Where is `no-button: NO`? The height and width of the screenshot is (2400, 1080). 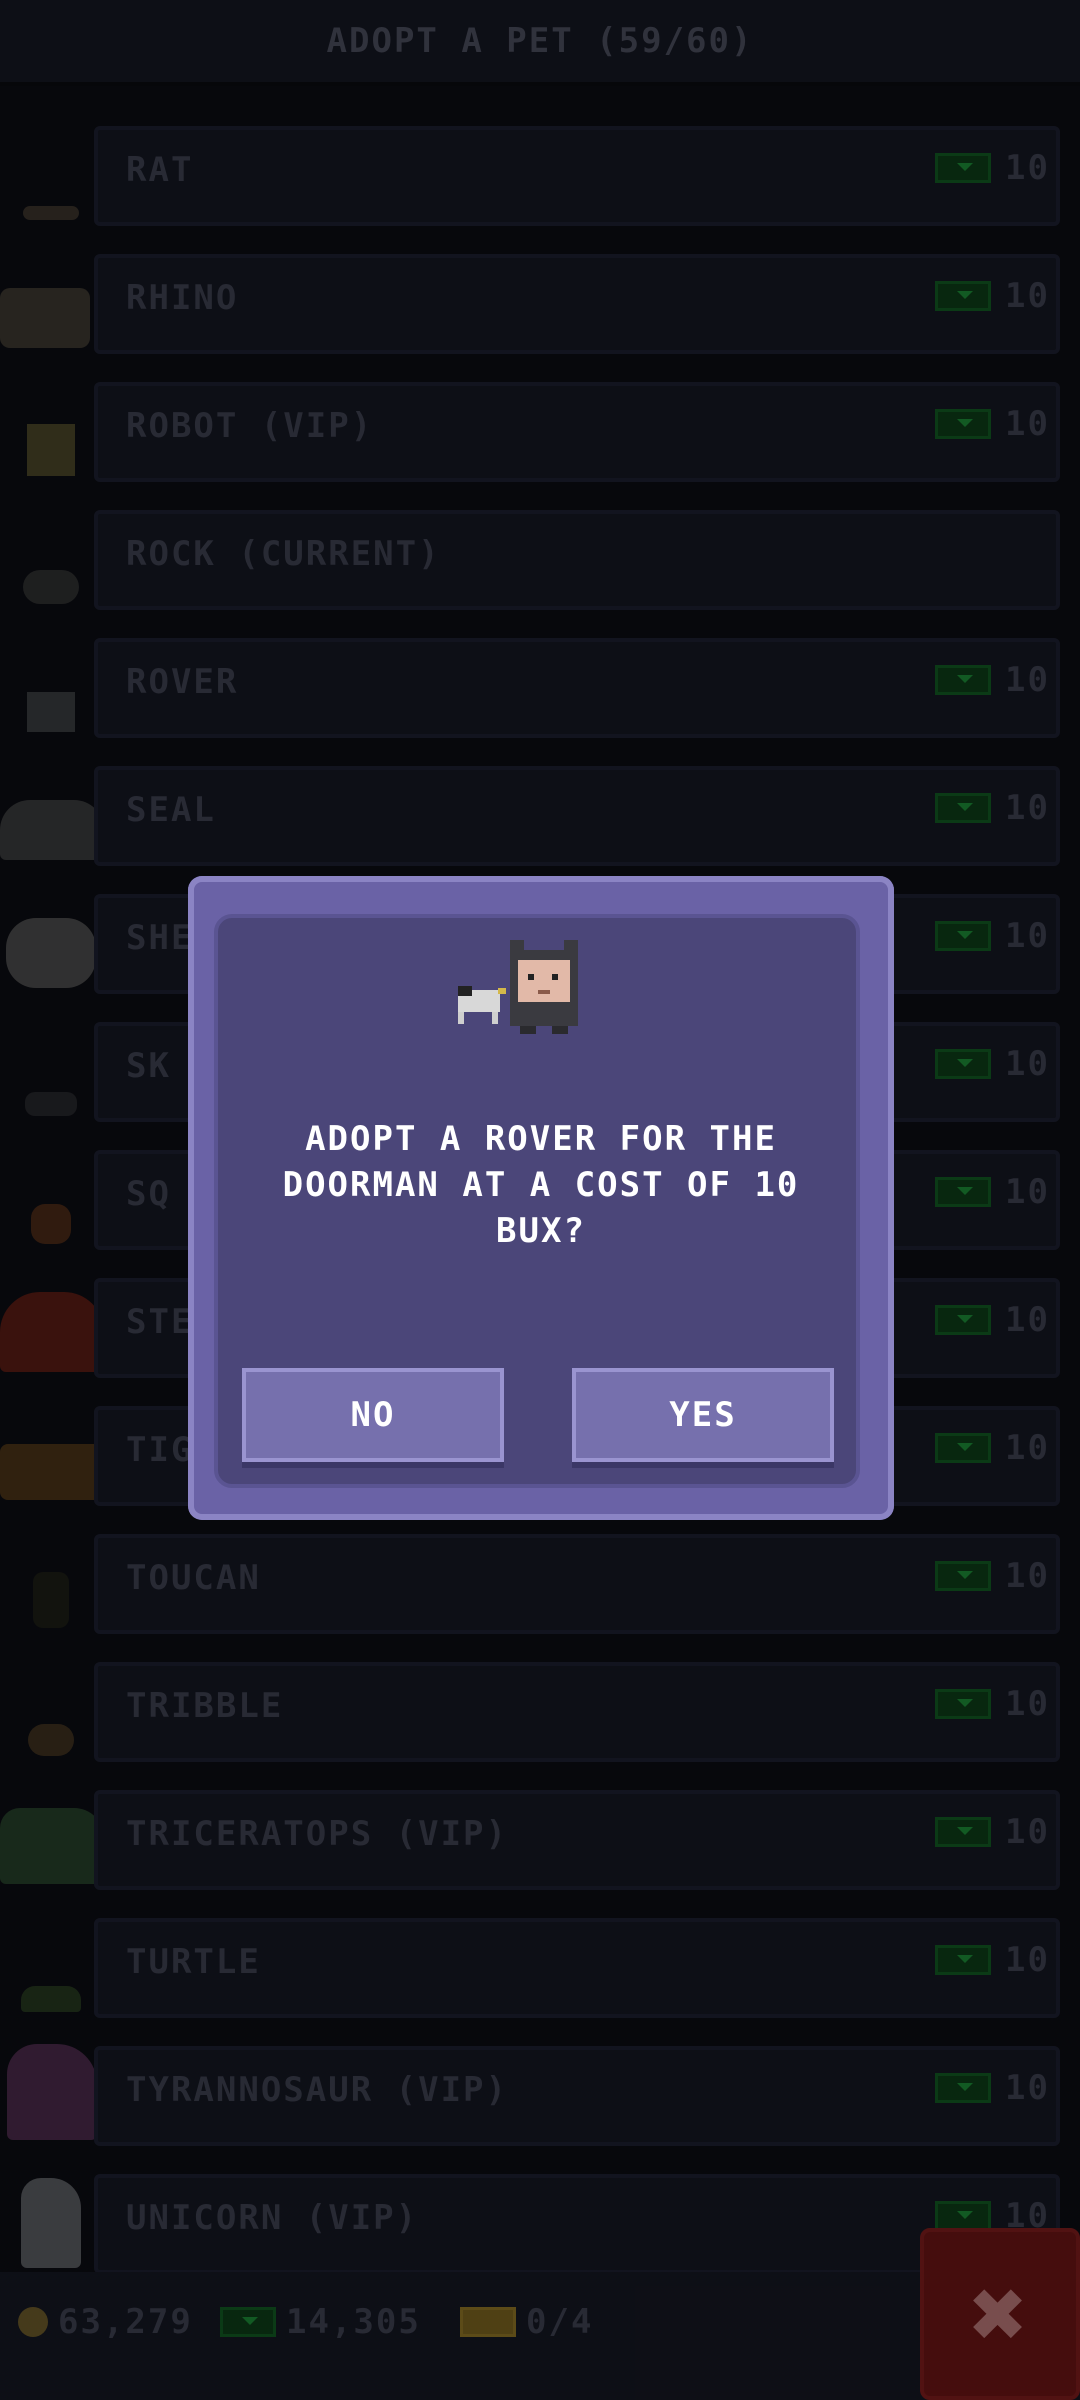
no-button: NO is located at coordinates (373, 1415).